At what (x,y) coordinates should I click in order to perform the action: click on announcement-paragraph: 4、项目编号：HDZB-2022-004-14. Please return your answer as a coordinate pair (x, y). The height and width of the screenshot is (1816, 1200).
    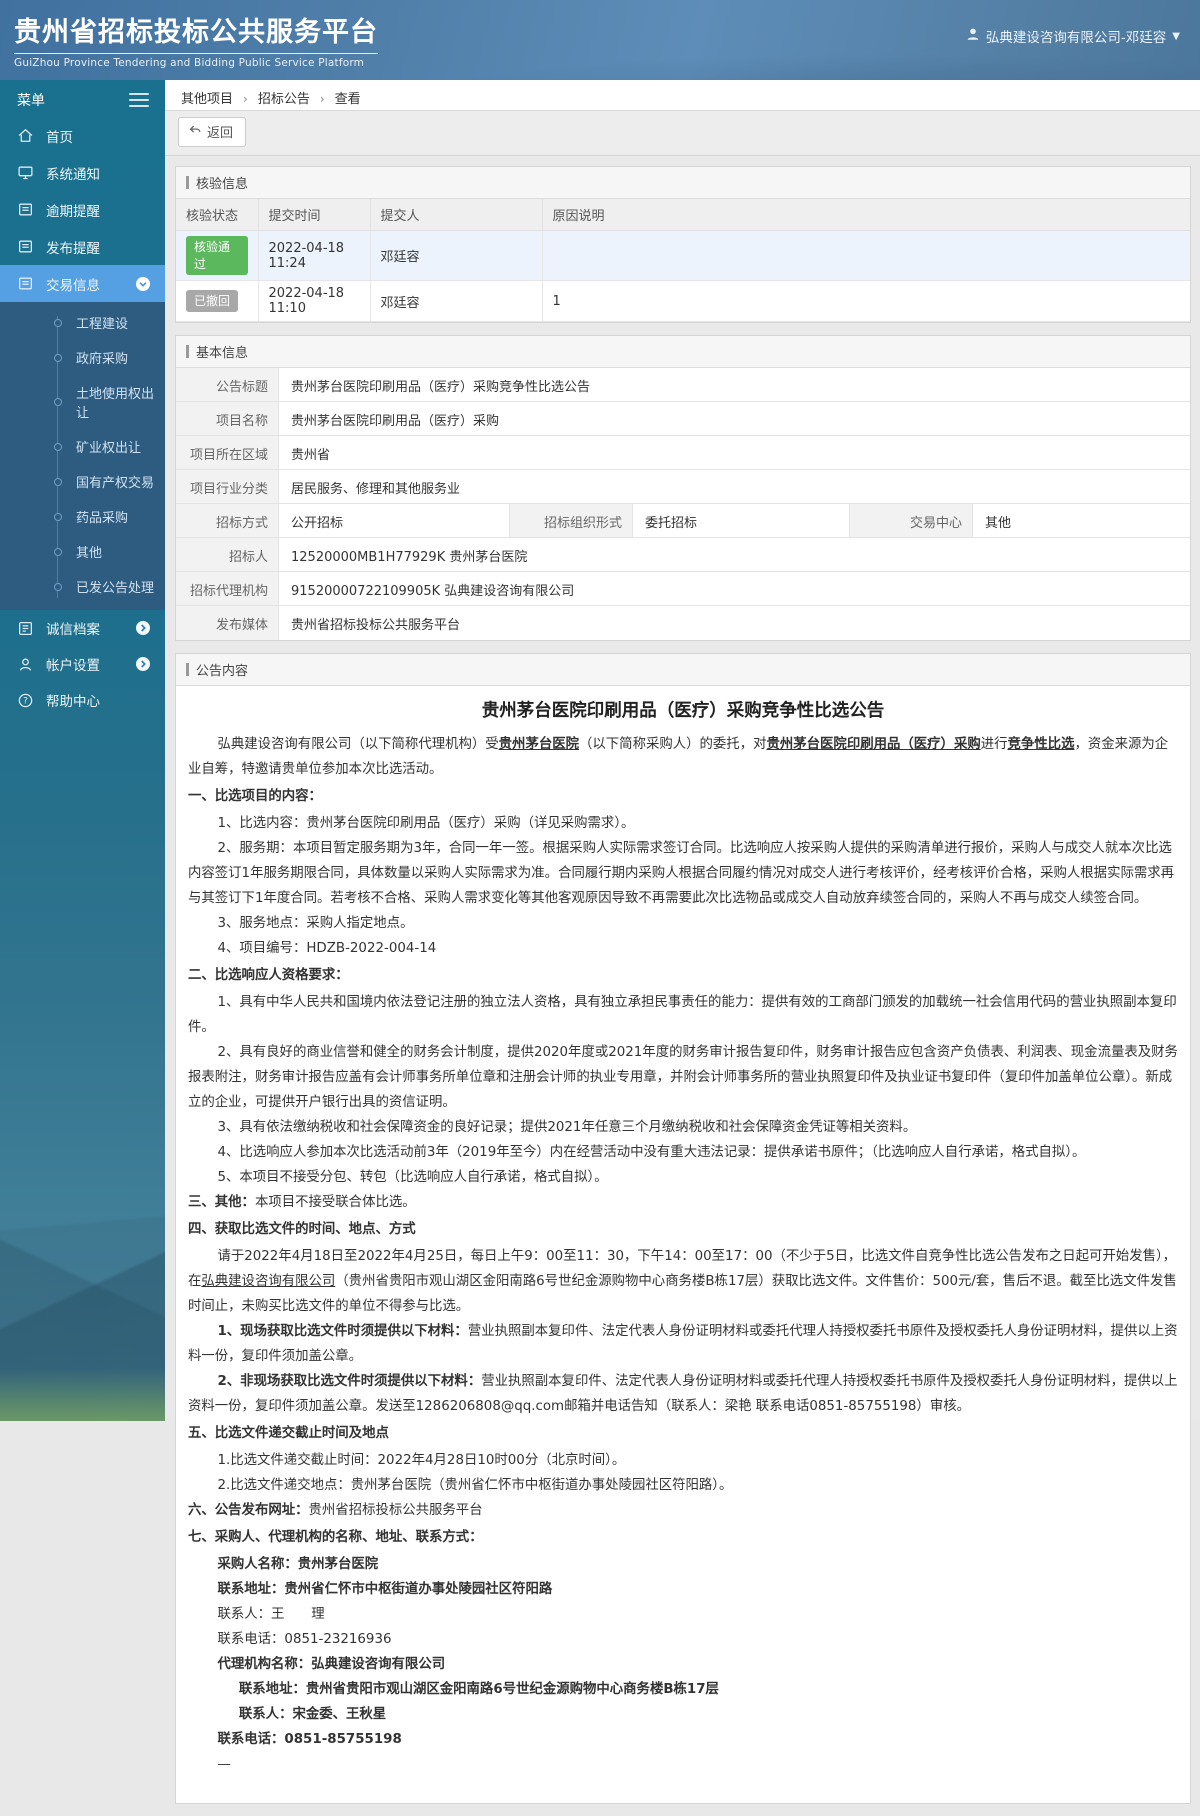
    Looking at the image, I should click on (327, 949).